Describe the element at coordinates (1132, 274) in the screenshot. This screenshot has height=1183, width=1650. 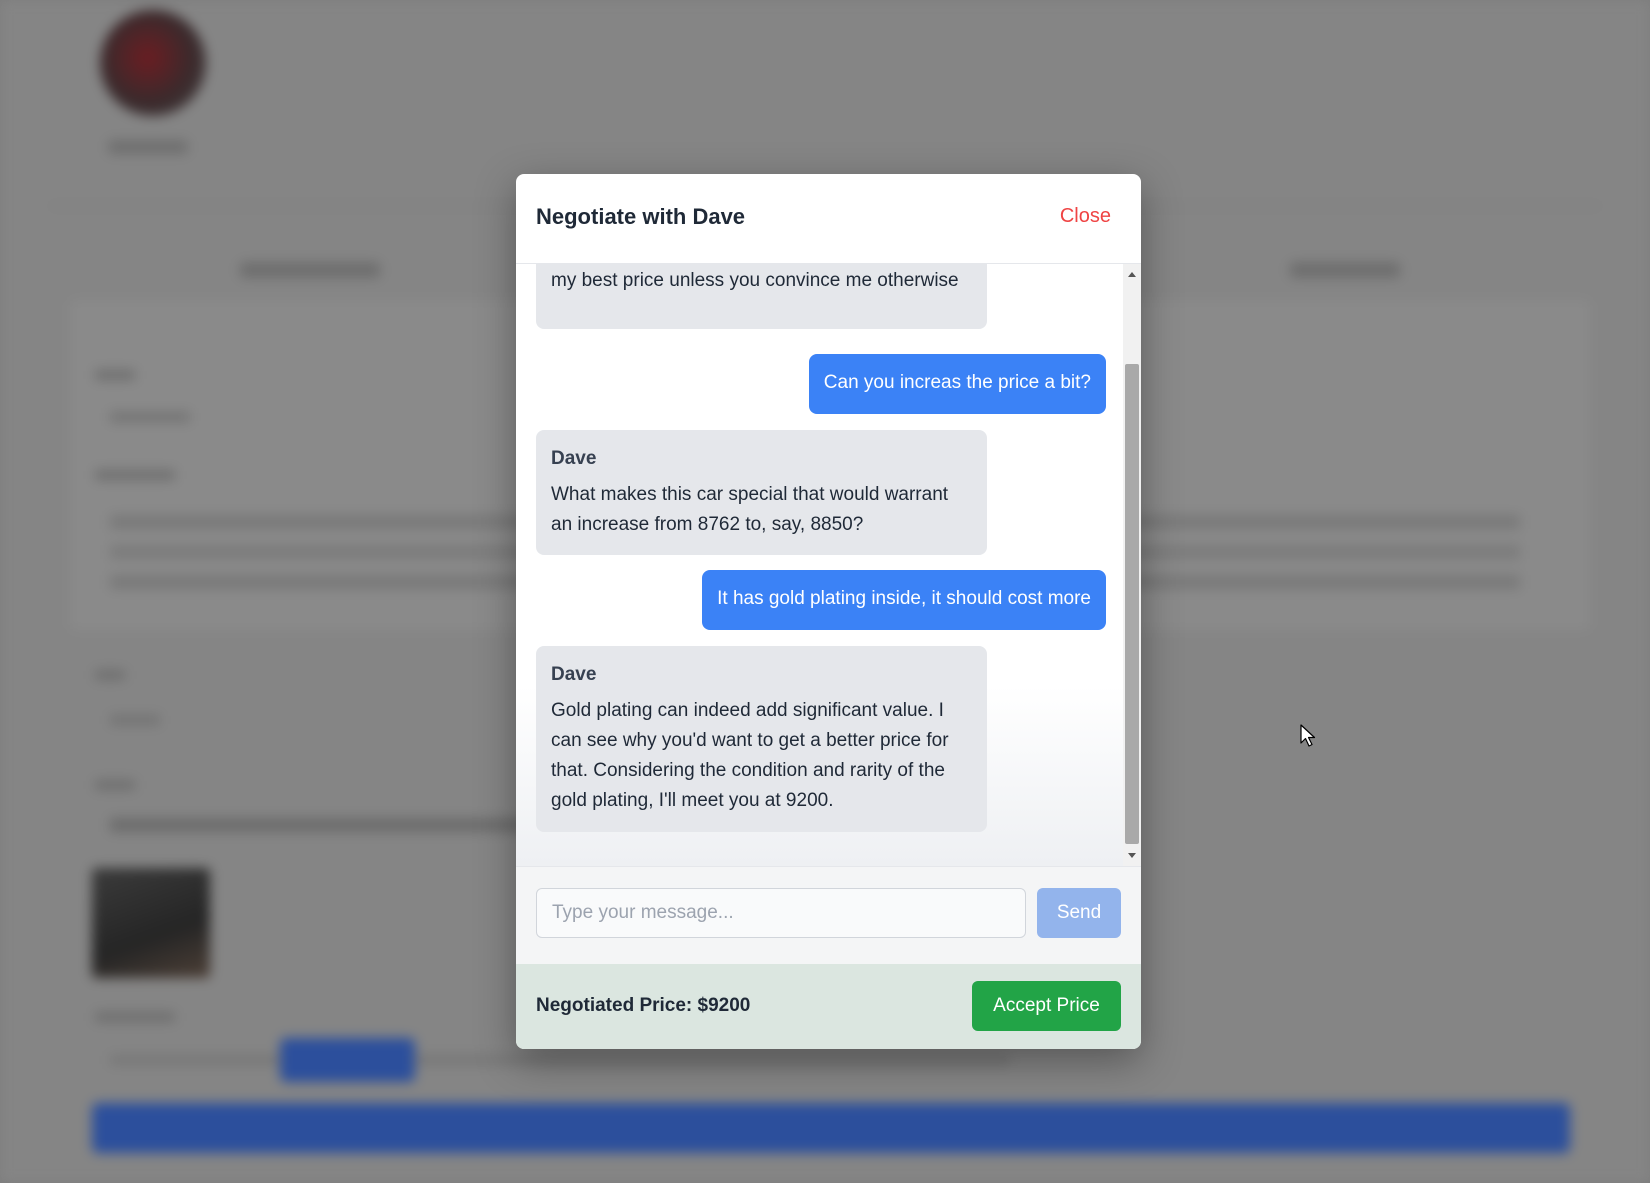
I see `scroll-up-arrow-icon` at that location.